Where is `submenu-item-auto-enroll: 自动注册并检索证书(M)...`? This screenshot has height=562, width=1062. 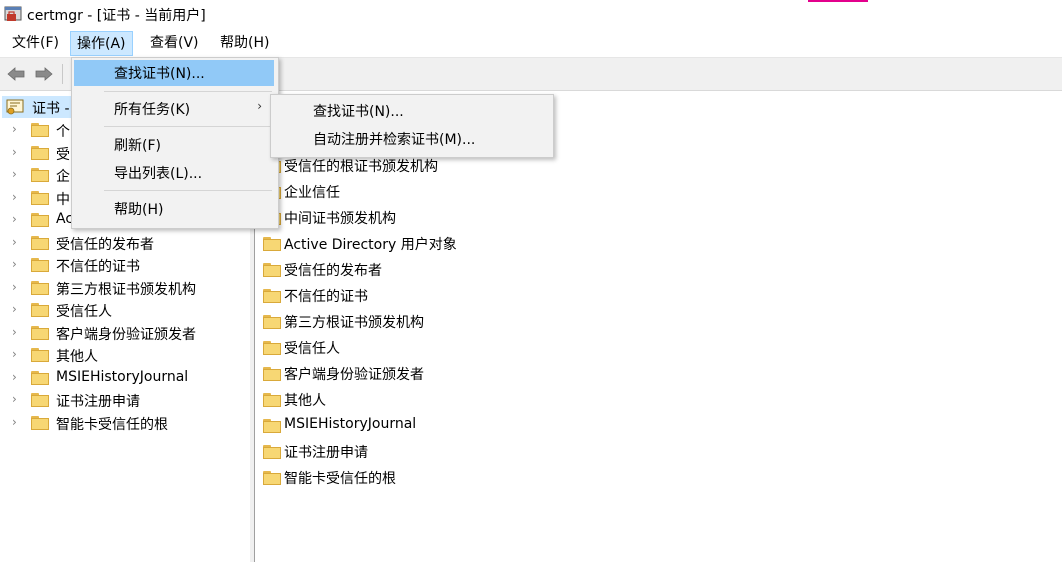 submenu-item-auto-enroll: 自动注册并检索证书(M)... is located at coordinates (411, 139).